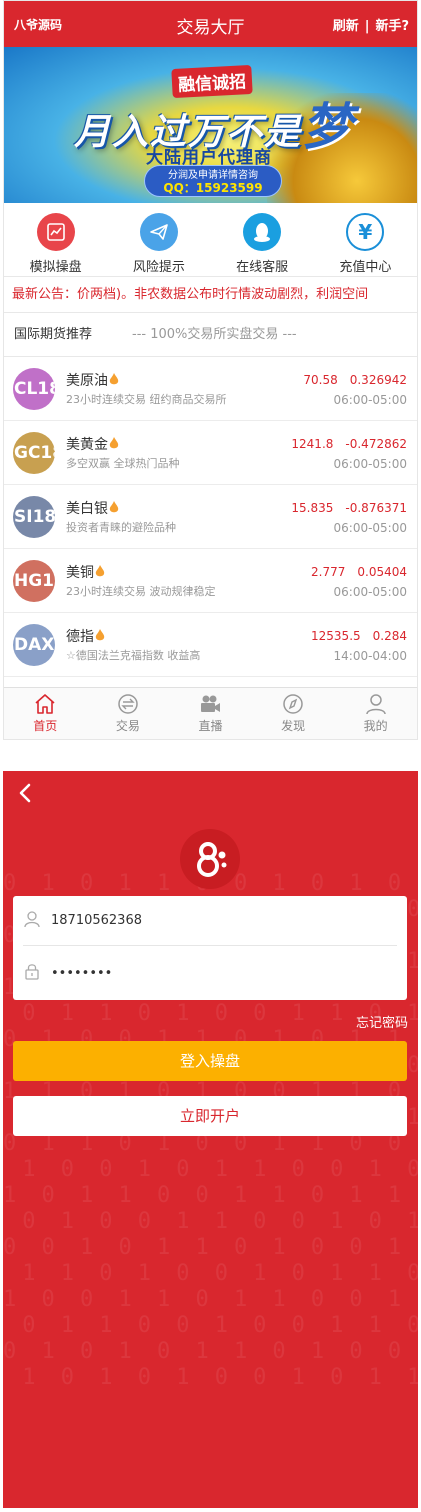 Image resolution: width=421 pixels, height=1512 pixels. What do you see at coordinates (262, 232) in the screenshot?
I see `penguin-icon` at bounding box center [262, 232].